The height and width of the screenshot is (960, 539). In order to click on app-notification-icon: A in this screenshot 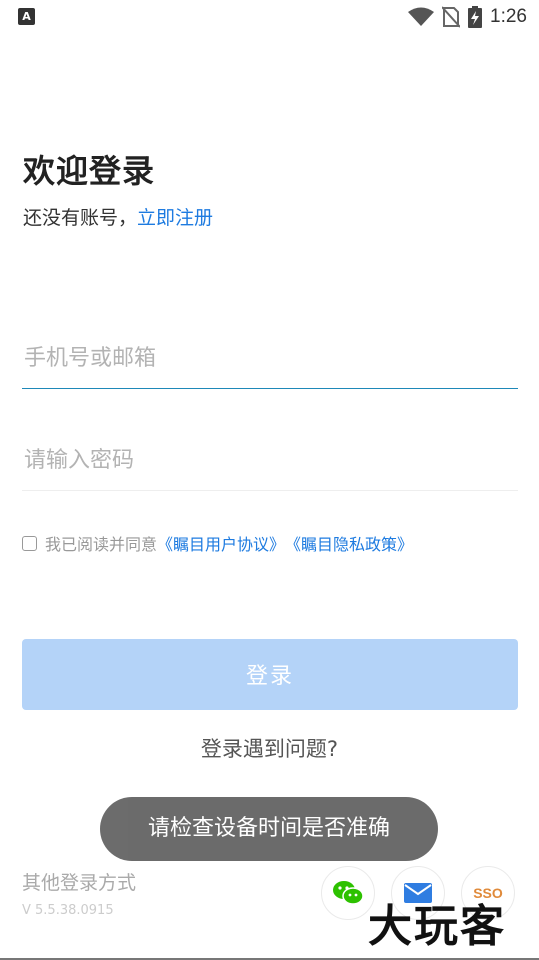, I will do `click(26, 16)`.